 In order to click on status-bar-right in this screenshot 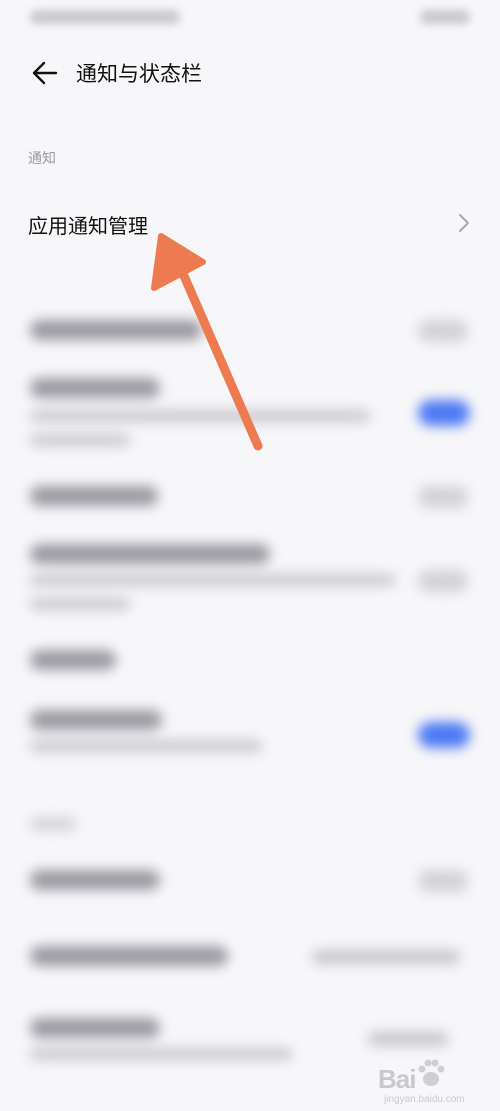, I will do `click(445, 17)`.